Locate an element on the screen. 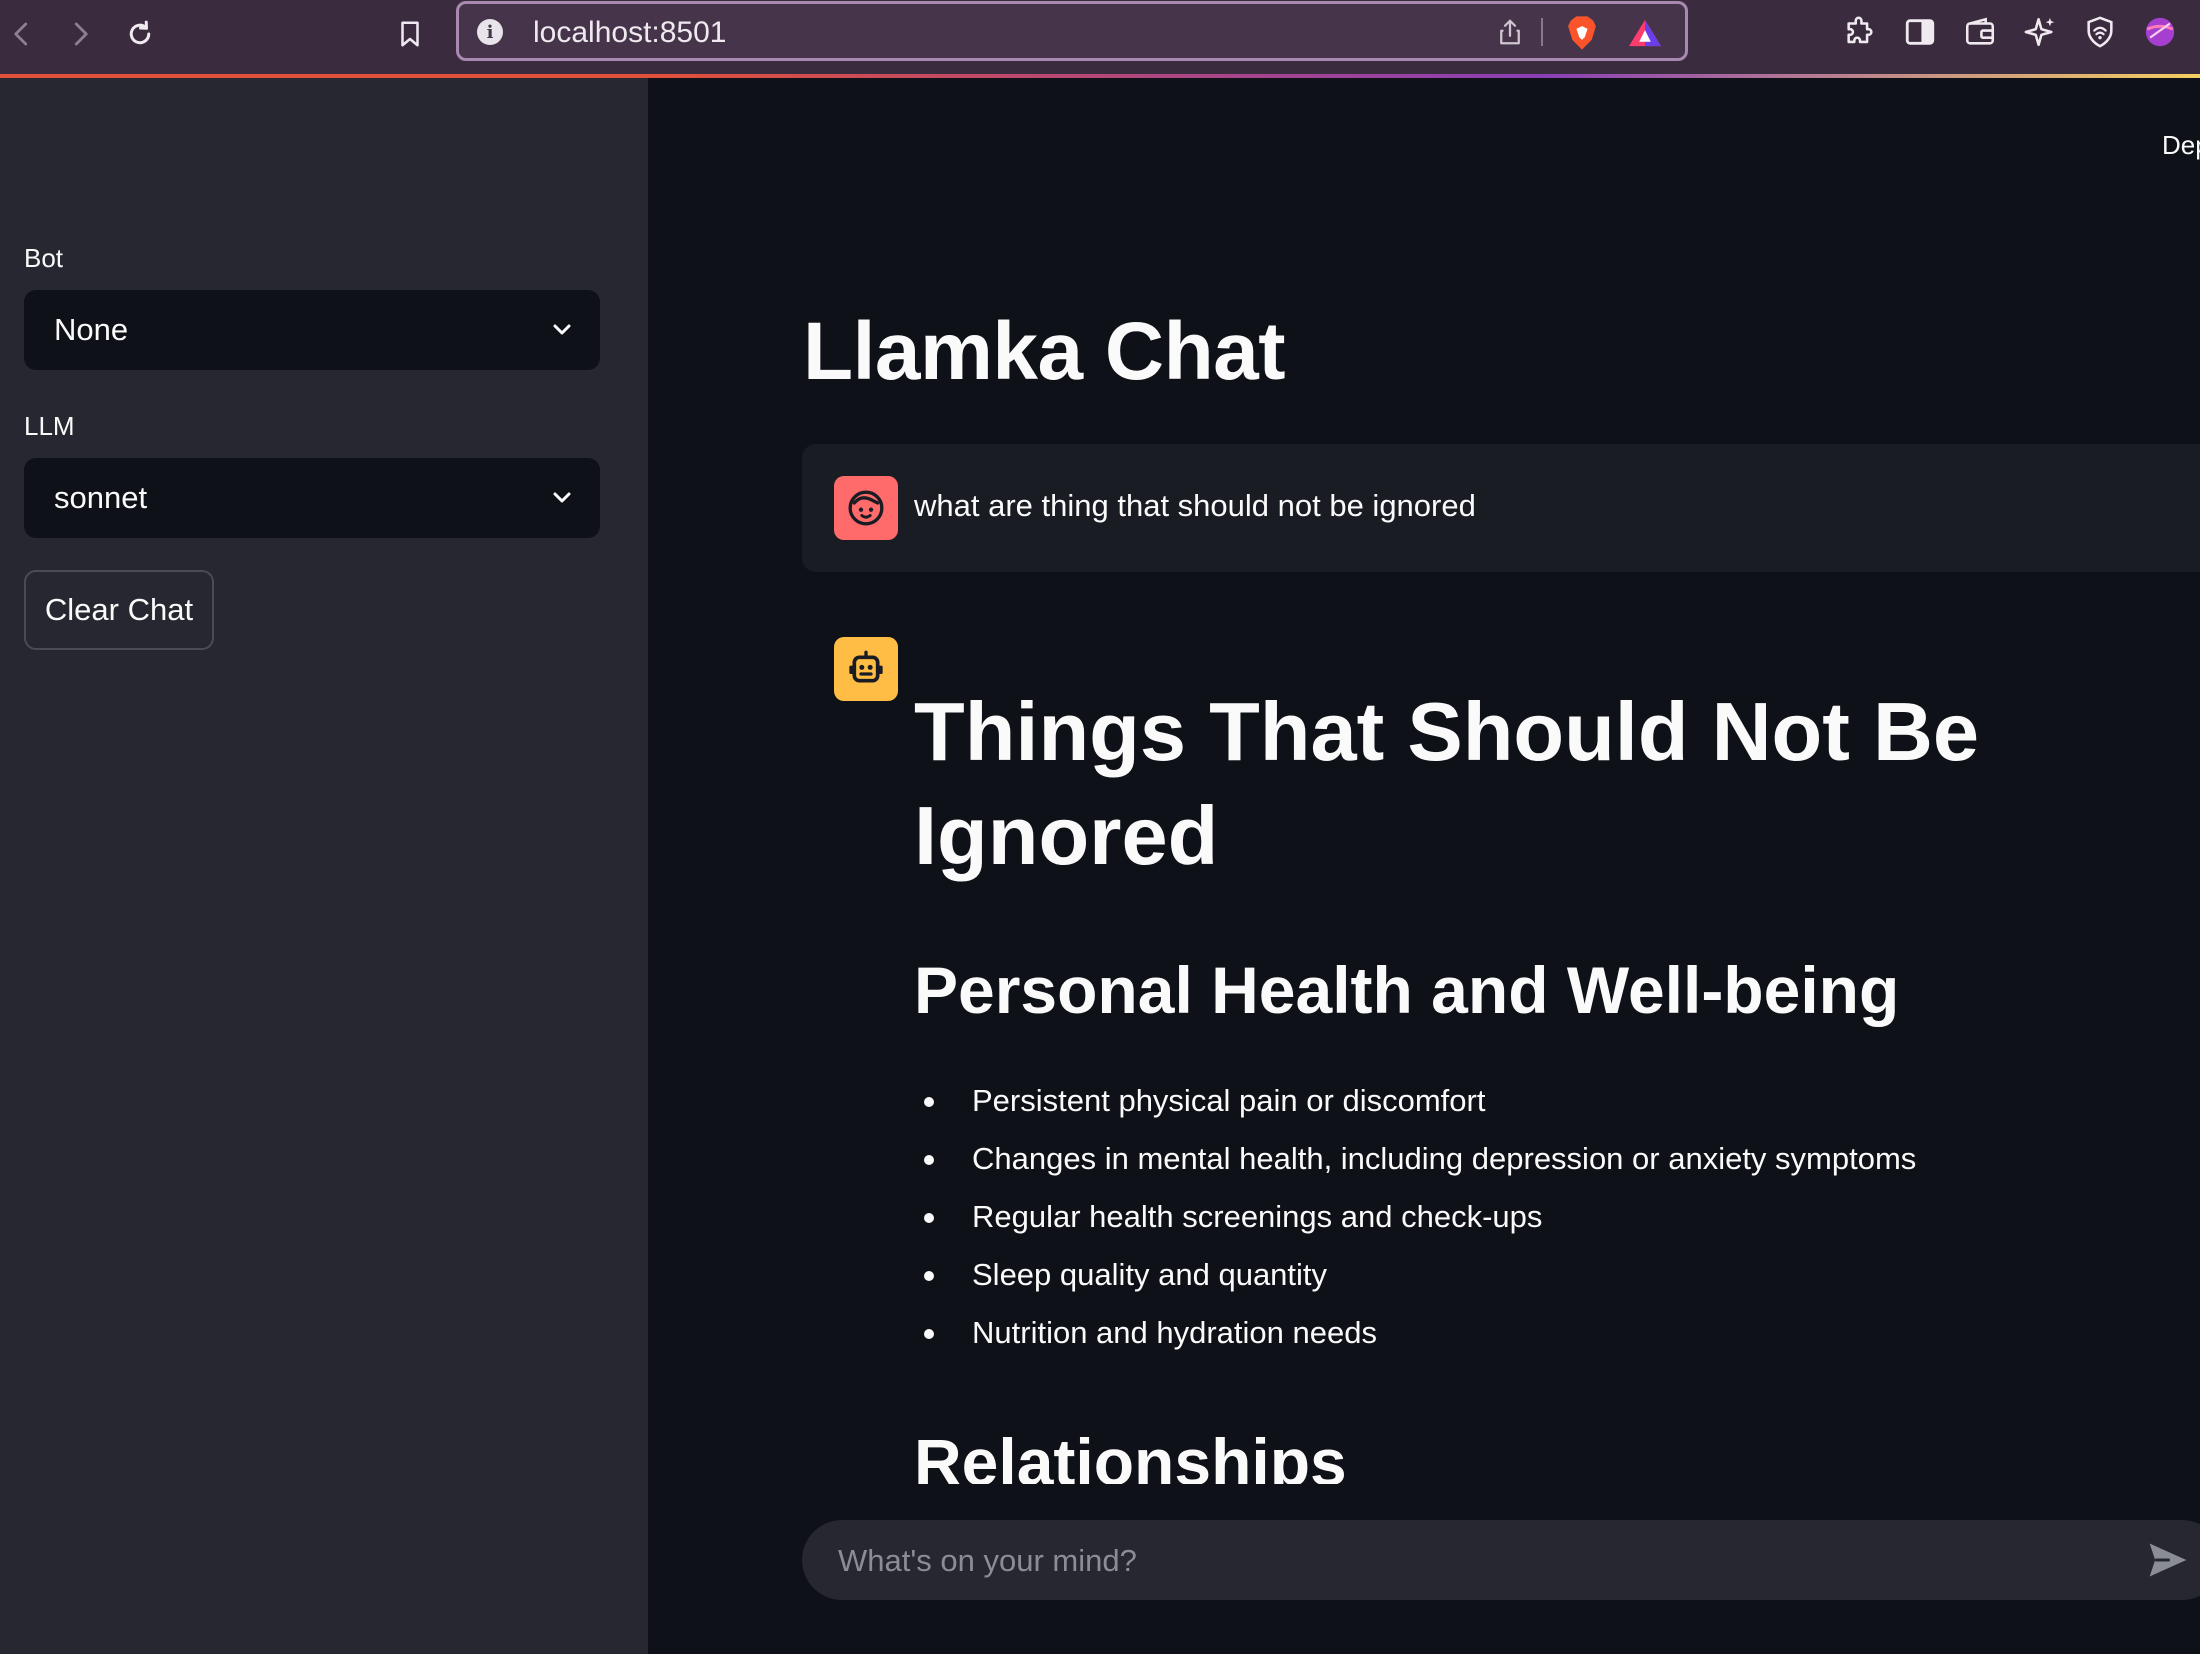 This screenshot has width=2200, height=1654. leo-ai-icon is located at coordinates (2040, 32).